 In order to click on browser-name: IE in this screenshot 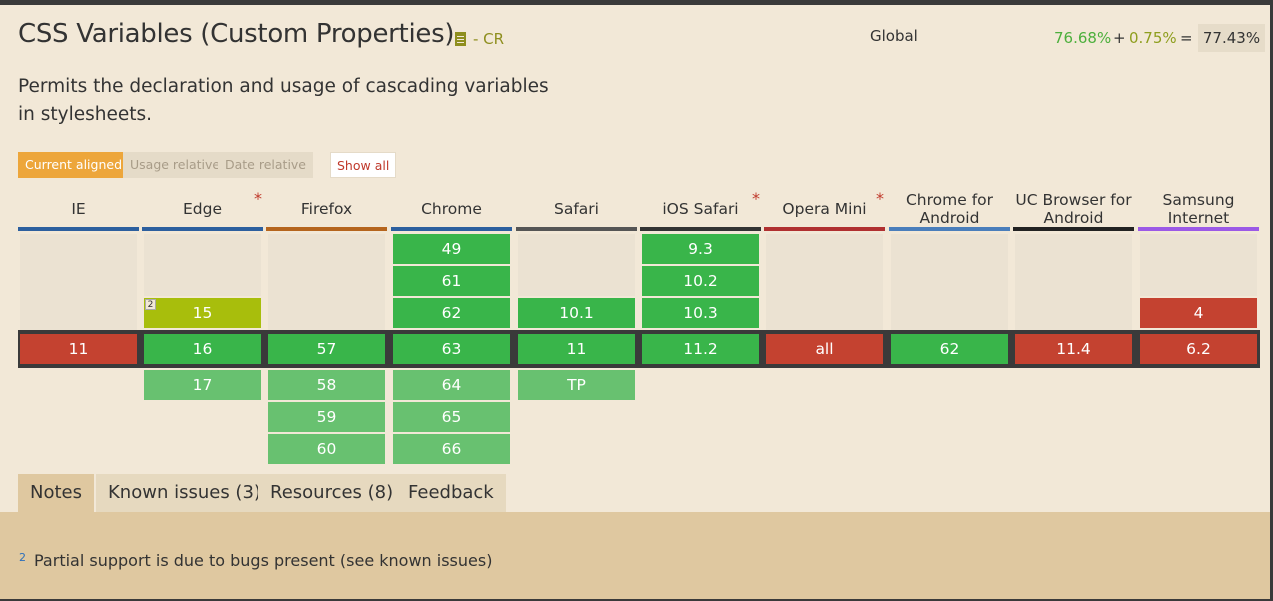, I will do `click(78, 208)`.